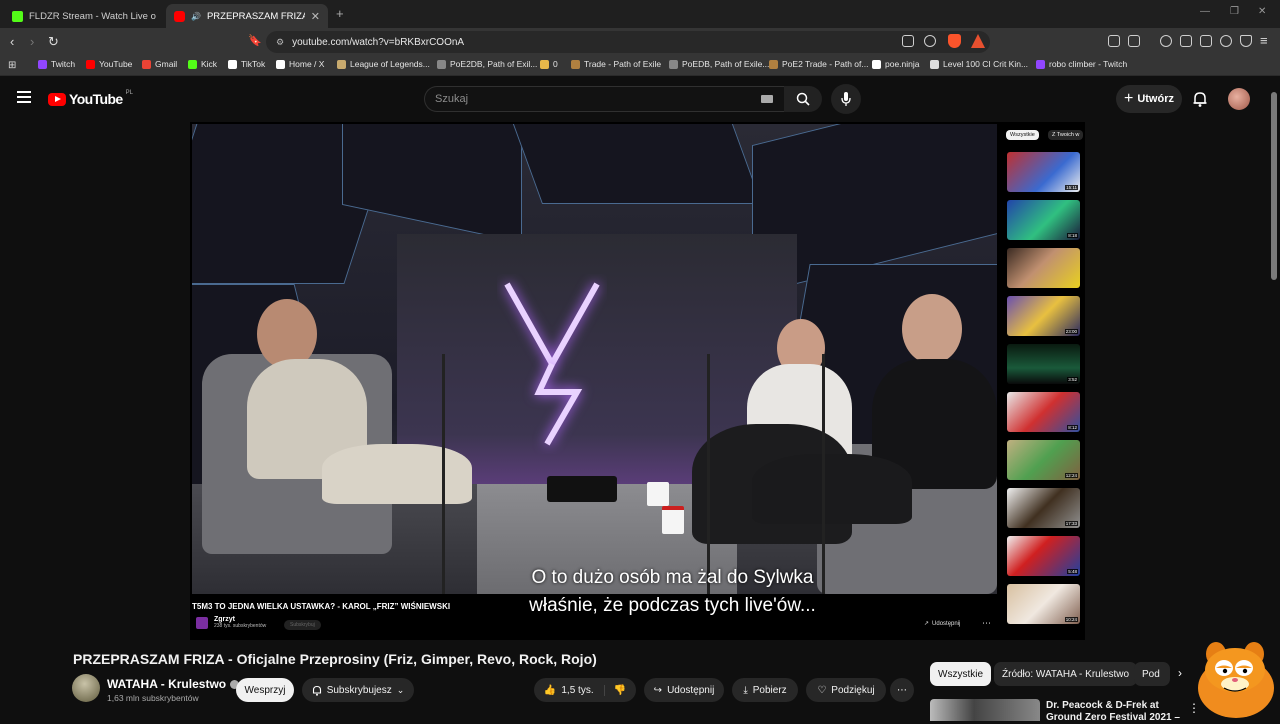 The image size is (1280, 724). What do you see at coordinates (315, 16) in the screenshot?
I see `close-tab-icon: ✕` at bounding box center [315, 16].